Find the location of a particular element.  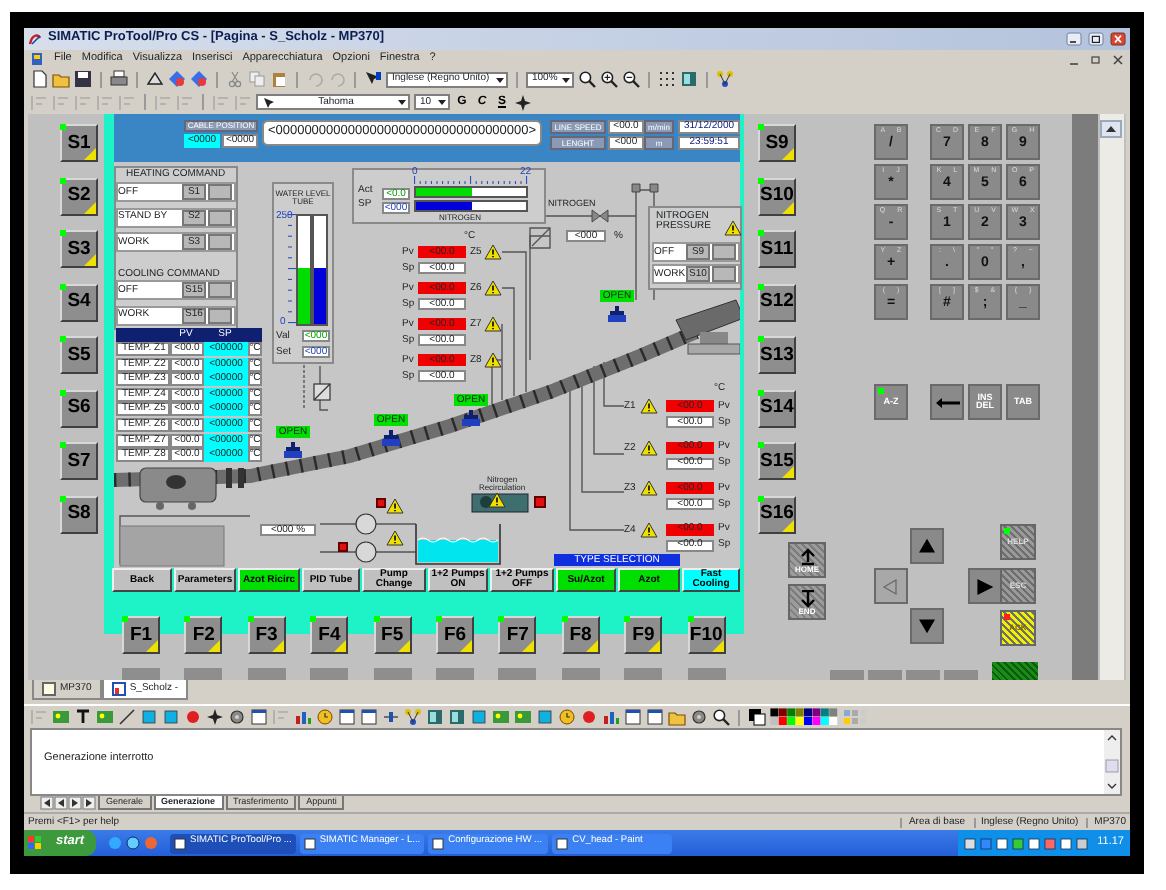

arrow-bar-icon is located at coordinates (807, 556).